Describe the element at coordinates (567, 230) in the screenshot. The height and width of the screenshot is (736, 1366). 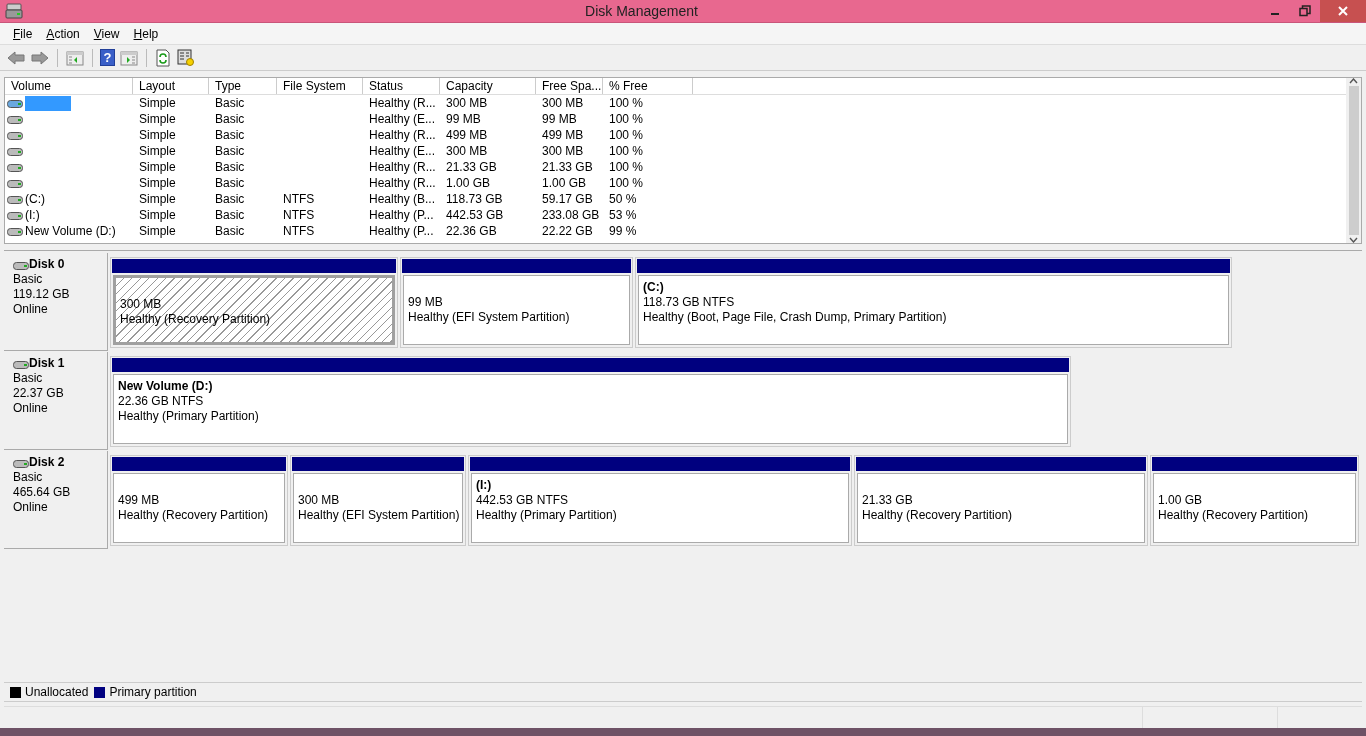
I see `table-cell: 22.22 GB` at that location.